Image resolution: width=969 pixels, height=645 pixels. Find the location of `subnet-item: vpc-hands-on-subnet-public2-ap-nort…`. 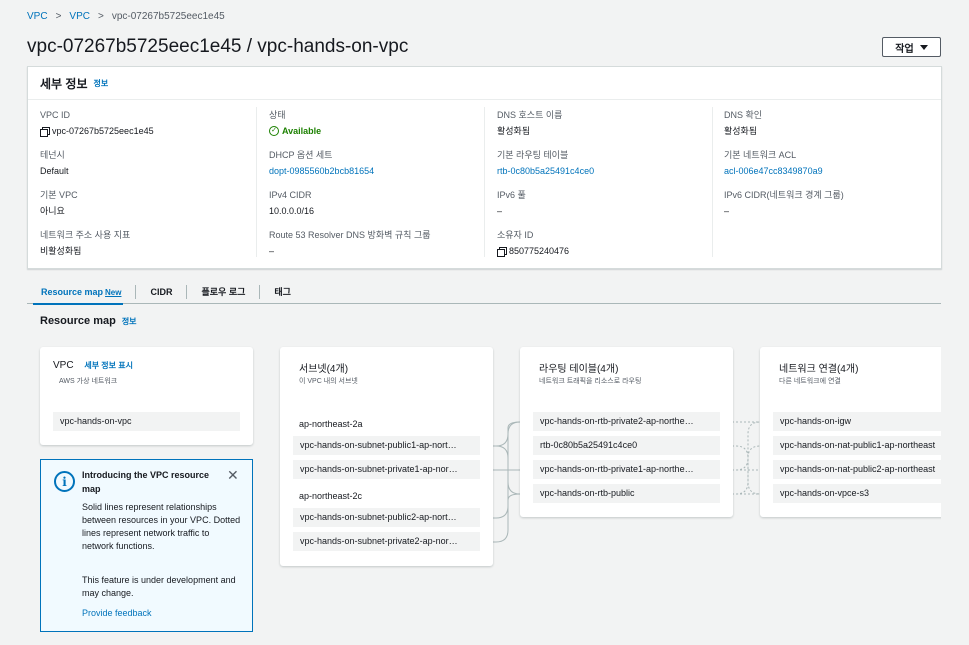

subnet-item: vpc-hands-on-subnet-public2-ap-nort… is located at coordinates (386, 517).